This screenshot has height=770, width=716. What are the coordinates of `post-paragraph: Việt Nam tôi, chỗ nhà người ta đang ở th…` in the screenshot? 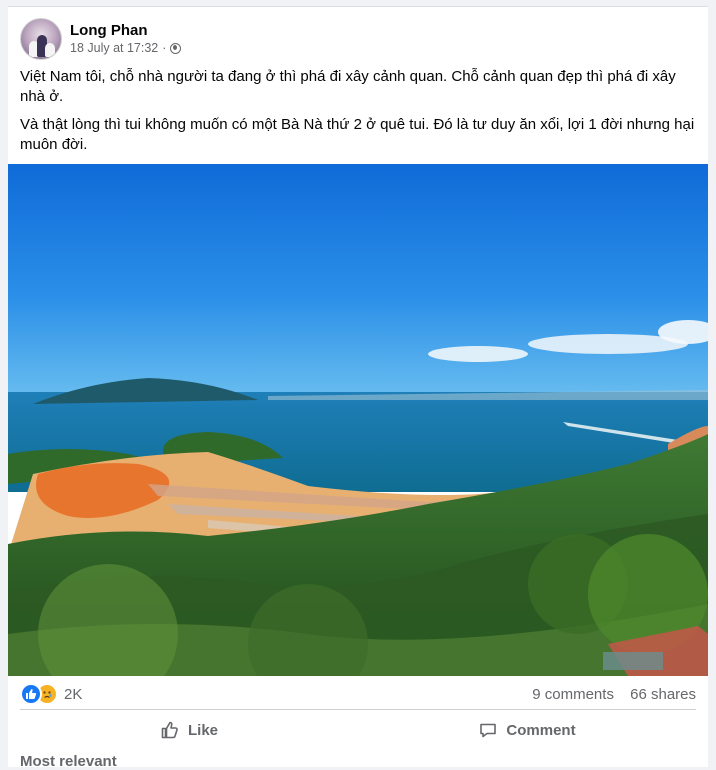 It's located at (348, 86).